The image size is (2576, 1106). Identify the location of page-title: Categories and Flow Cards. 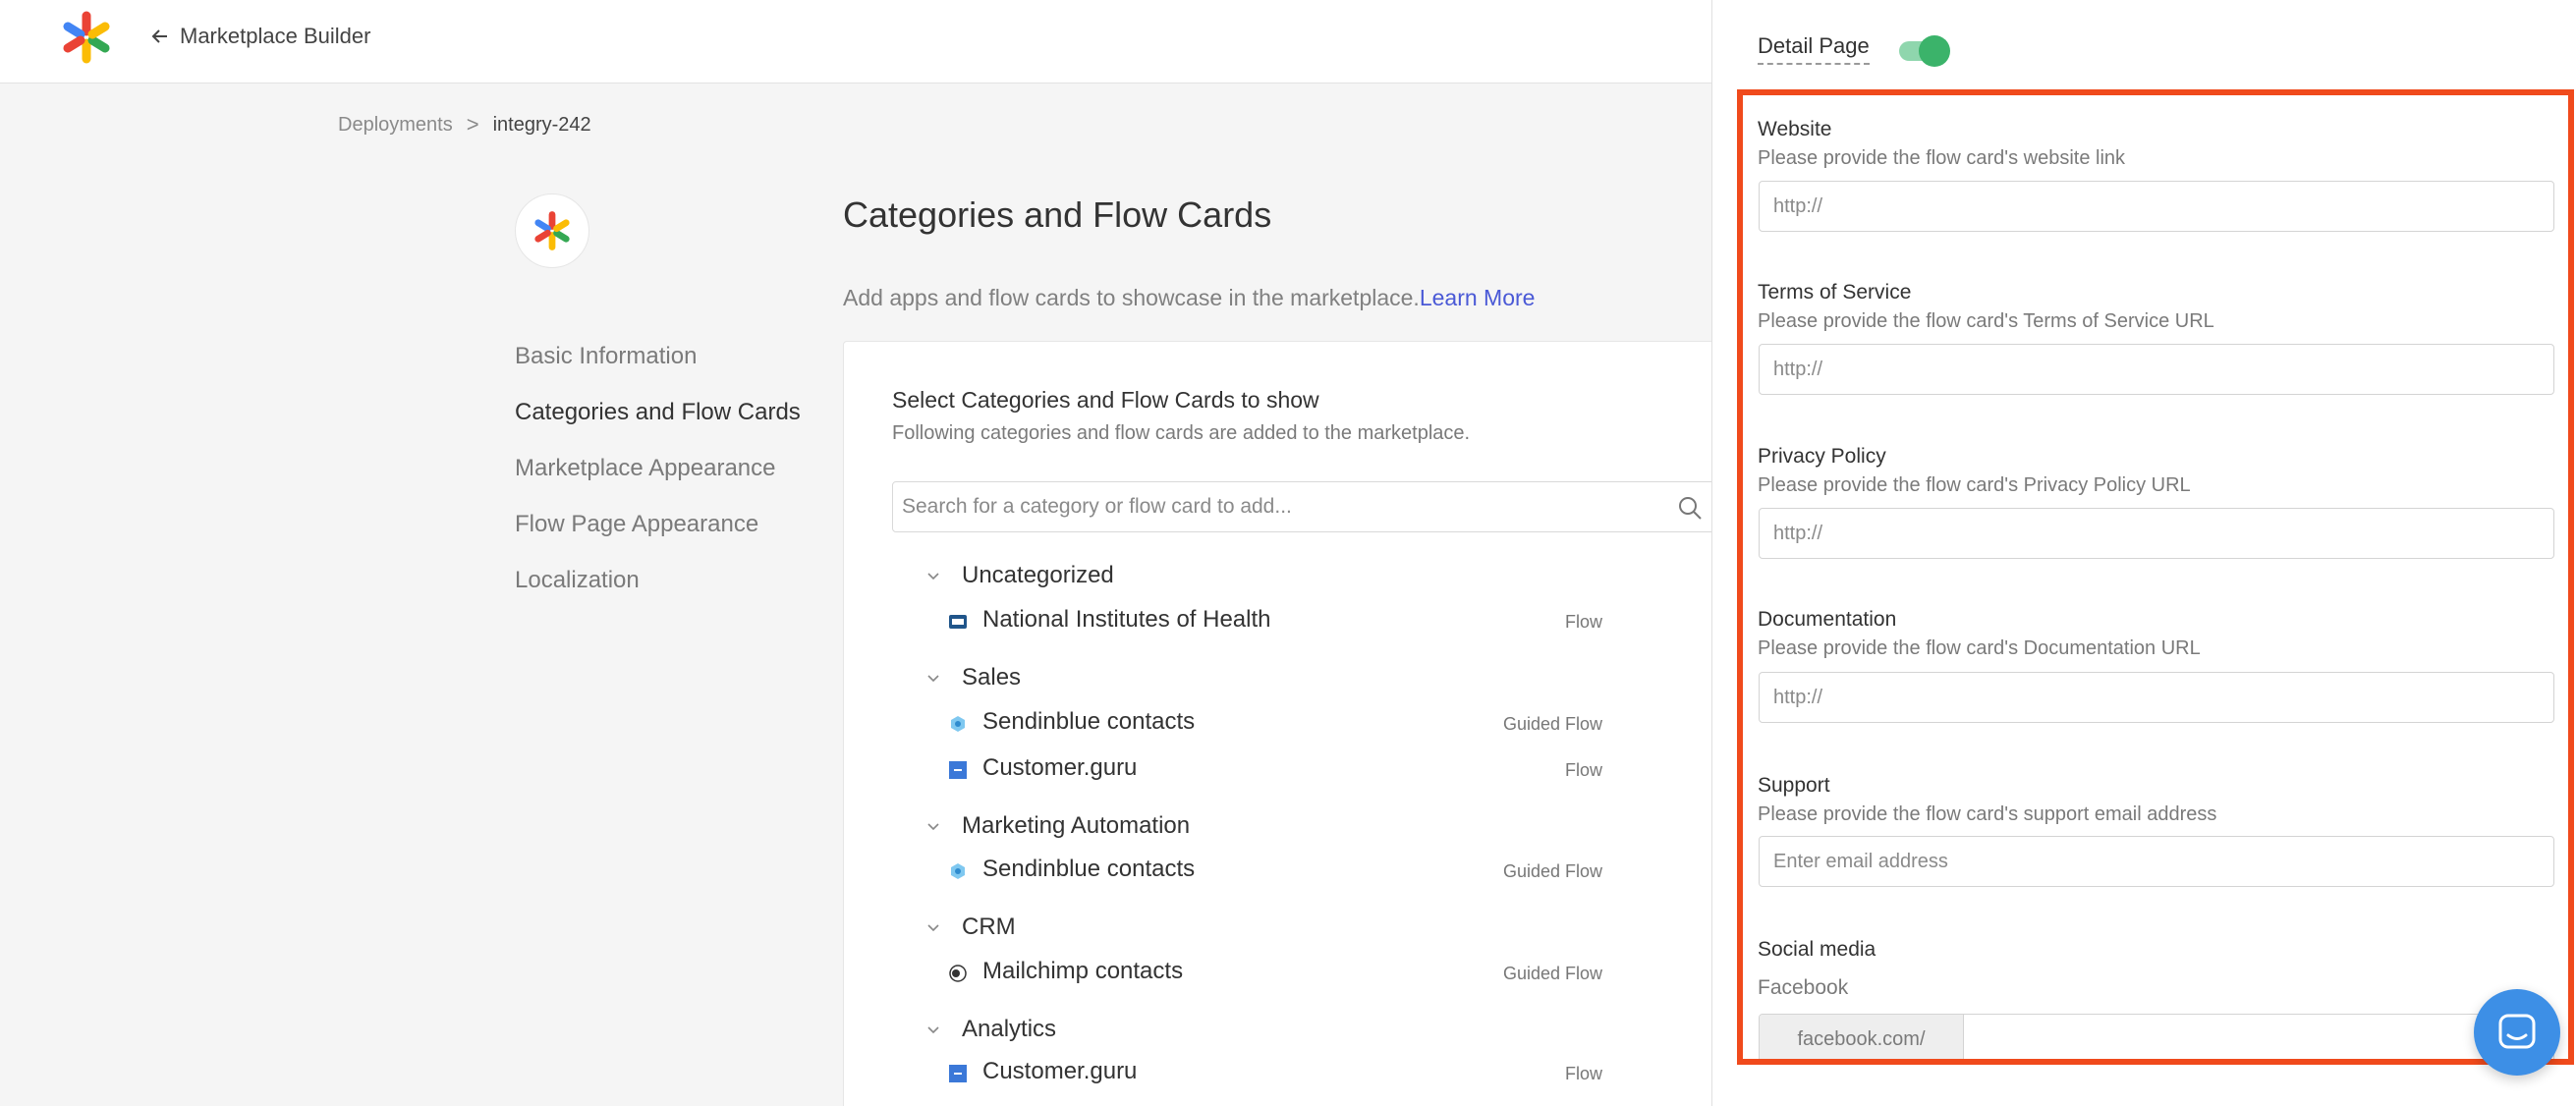
(1057, 214).